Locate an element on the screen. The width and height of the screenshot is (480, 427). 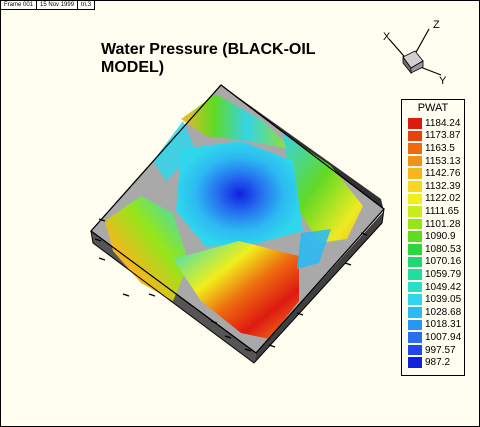
legend-label: 1039.05 is located at coordinates (443, 300).